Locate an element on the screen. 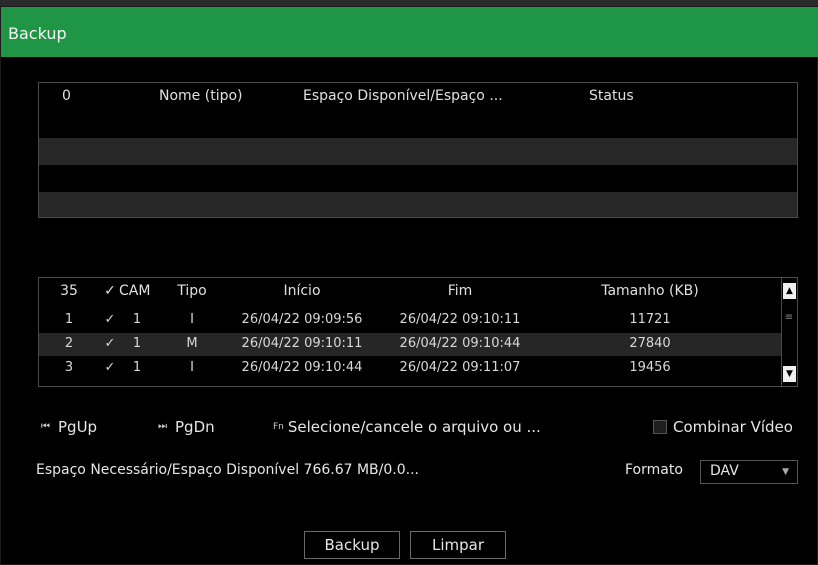 This screenshot has height=565, width=818. skip-back-icon: ⏮ is located at coordinates (45, 426).